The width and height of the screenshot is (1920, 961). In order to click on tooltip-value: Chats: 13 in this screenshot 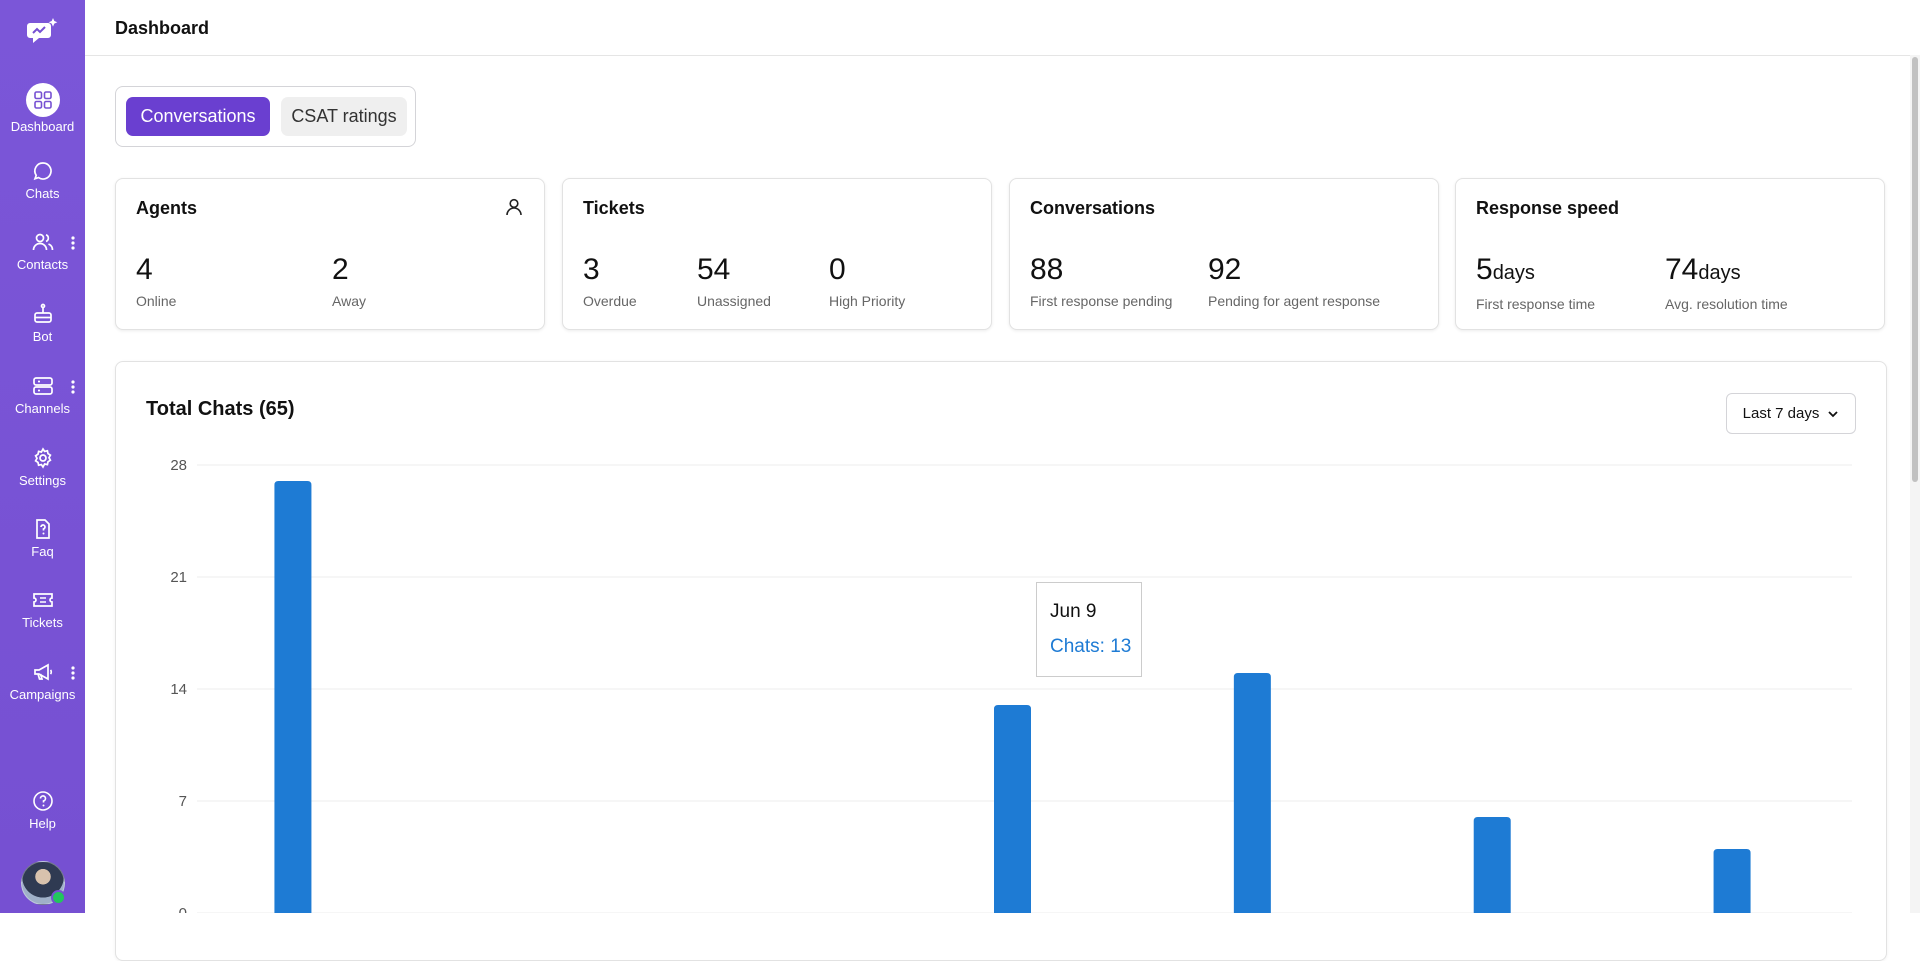, I will do `click(1091, 646)`.